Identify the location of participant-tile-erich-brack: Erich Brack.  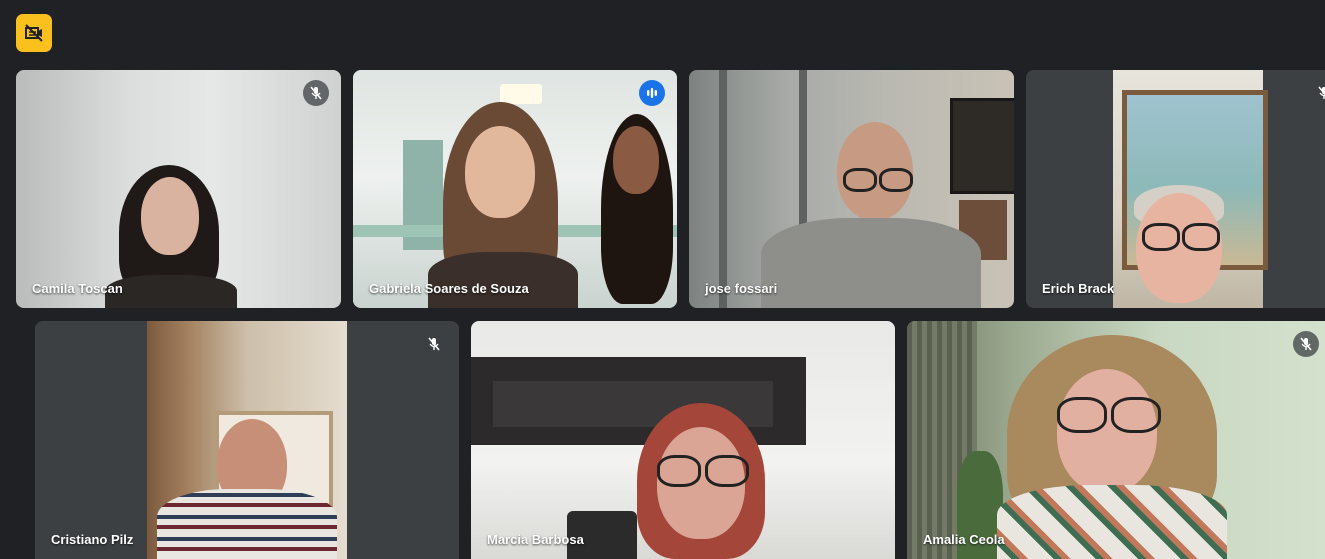
(1175, 189).